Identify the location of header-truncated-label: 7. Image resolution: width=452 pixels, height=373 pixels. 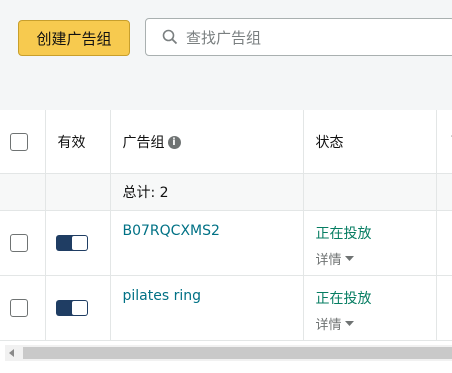
(444, 142).